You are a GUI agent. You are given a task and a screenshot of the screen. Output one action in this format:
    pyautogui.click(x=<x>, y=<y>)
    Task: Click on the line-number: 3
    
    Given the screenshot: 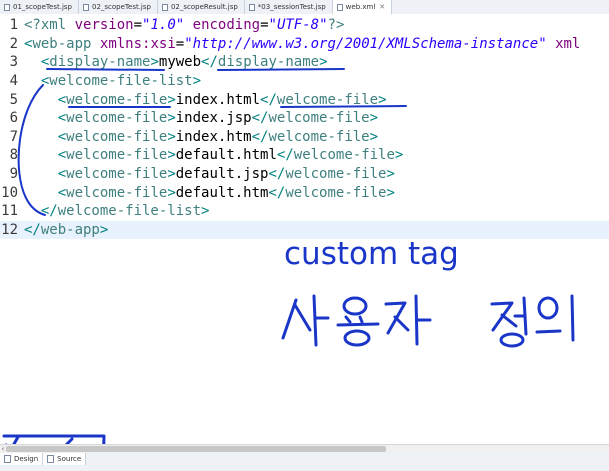 What is the action you would take?
    pyautogui.click(x=13, y=62)
    